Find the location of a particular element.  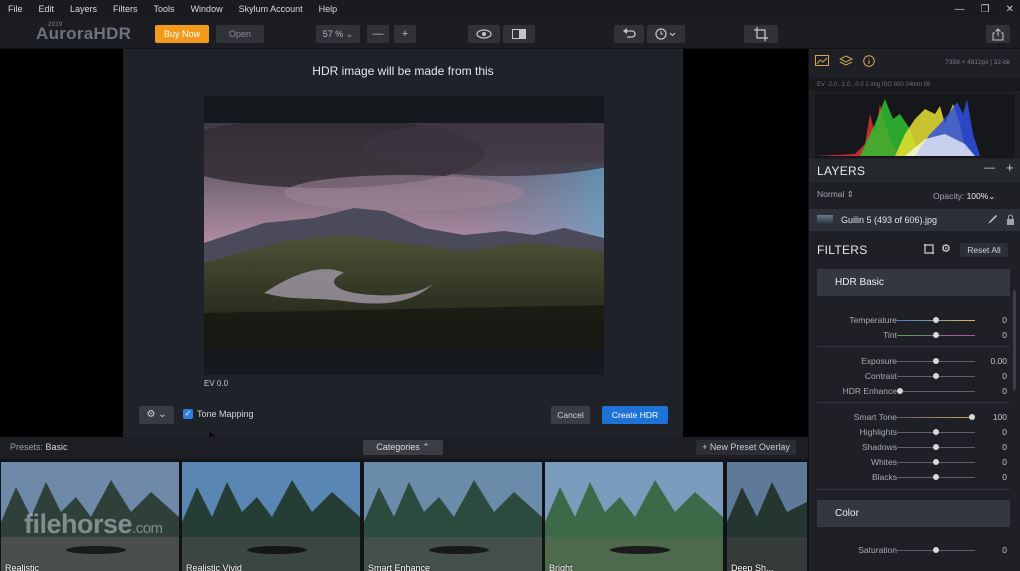

layers-tab-icon is located at coordinates (846, 62).